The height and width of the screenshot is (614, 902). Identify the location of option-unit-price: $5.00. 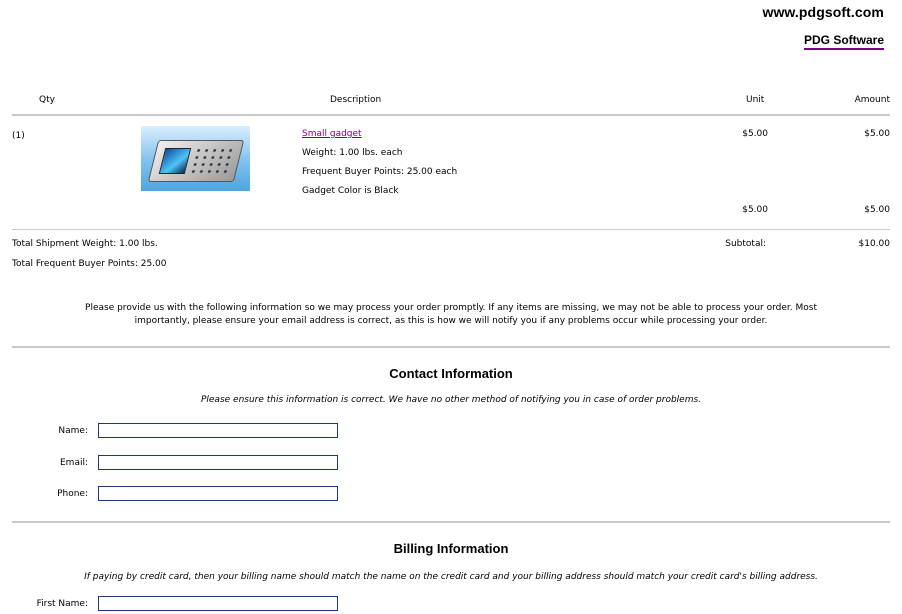
(755, 210).